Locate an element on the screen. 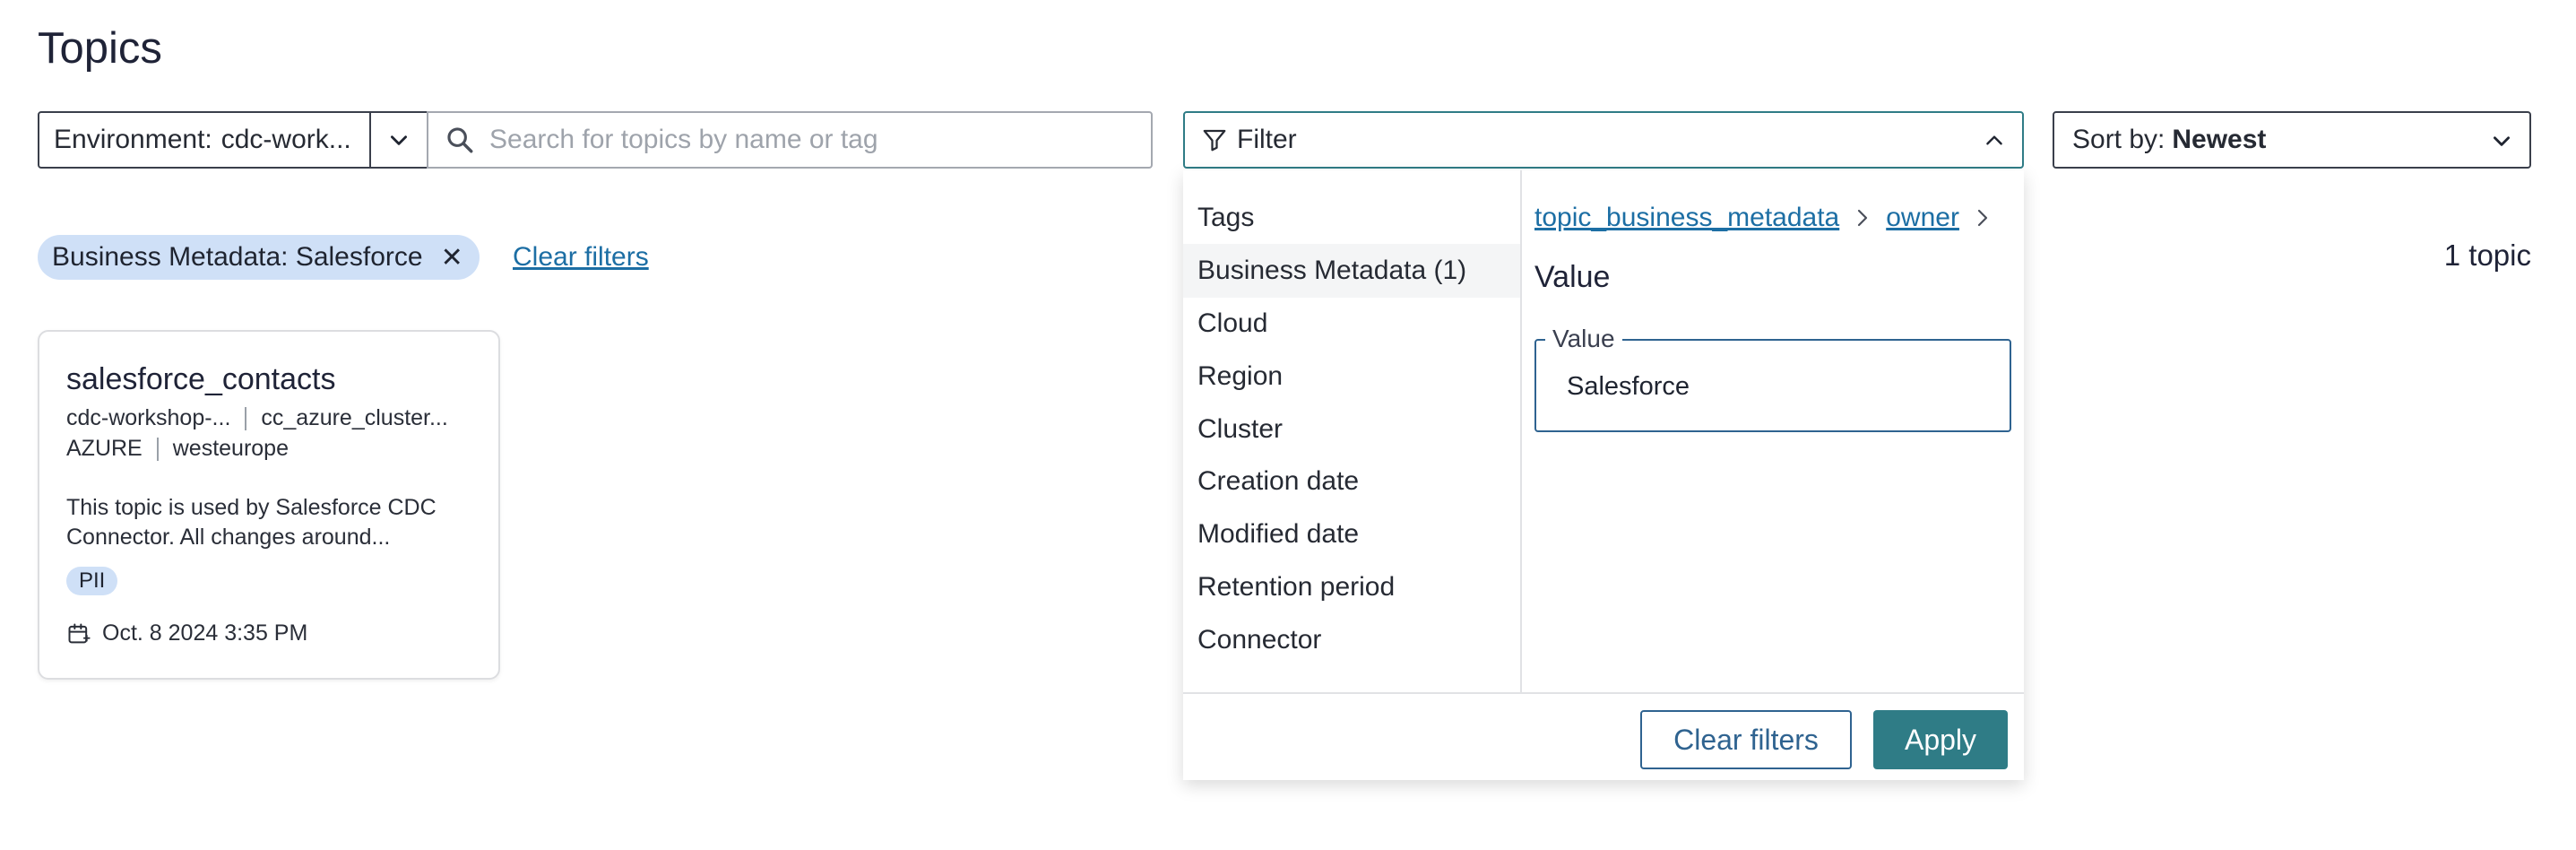 The height and width of the screenshot is (850, 2576). filter-category-cloud: Cloud is located at coordinates (1232, 323).